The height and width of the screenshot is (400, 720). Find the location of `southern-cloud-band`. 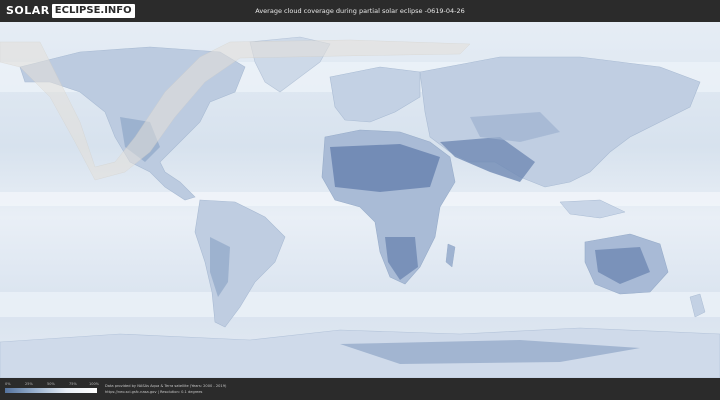

southern-cloud-band is located at coordinates (360, 304).